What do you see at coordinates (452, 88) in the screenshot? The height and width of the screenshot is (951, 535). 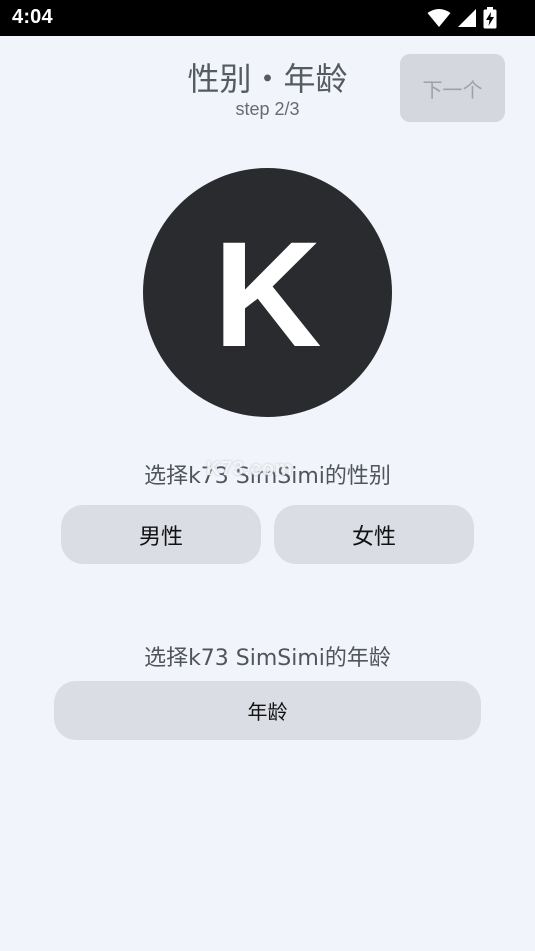 I see `next-button: 下一个` at bounding box center [452, 88].